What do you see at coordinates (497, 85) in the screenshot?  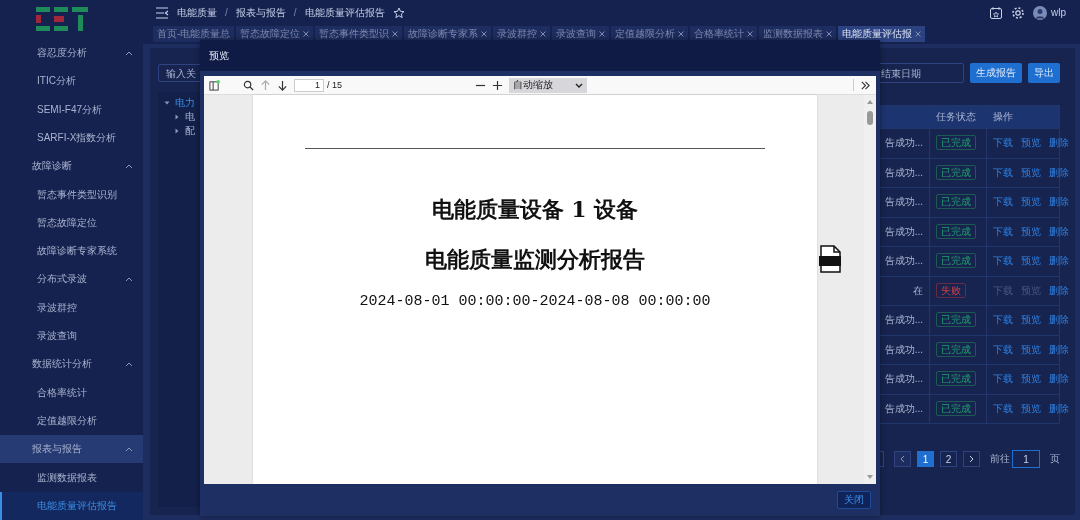 I see `zoom-in-icon` at bounding box center [497, 85].